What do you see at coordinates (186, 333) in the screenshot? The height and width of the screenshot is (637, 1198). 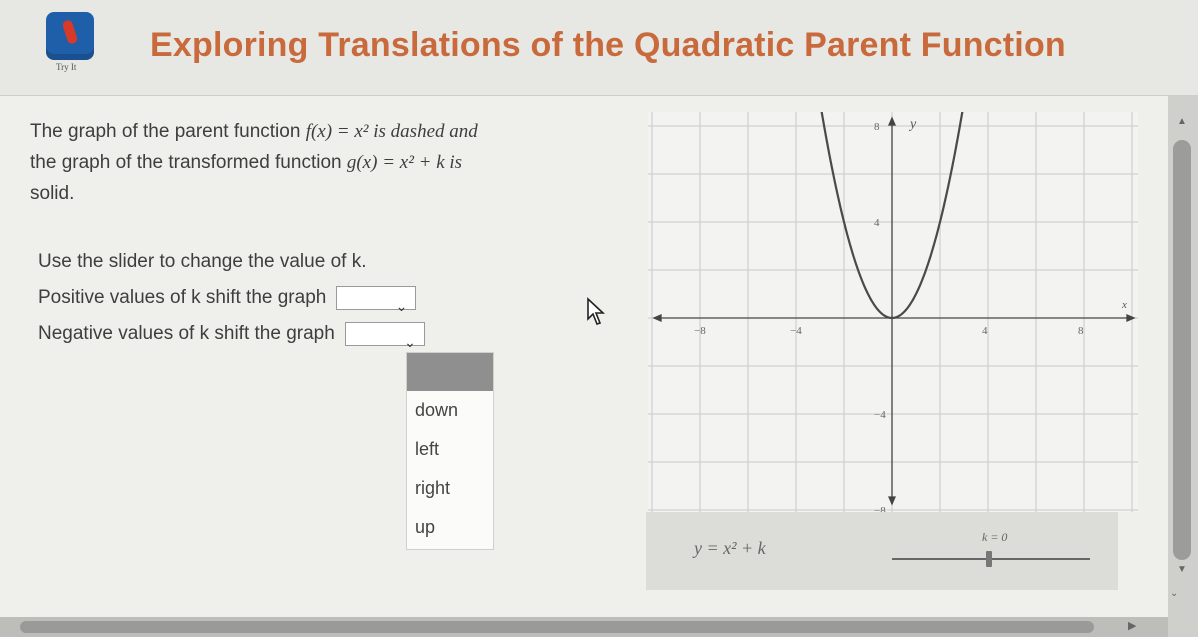 I see `negative-label: Negative values of k shift the graph` at bounding box center [186, 333].